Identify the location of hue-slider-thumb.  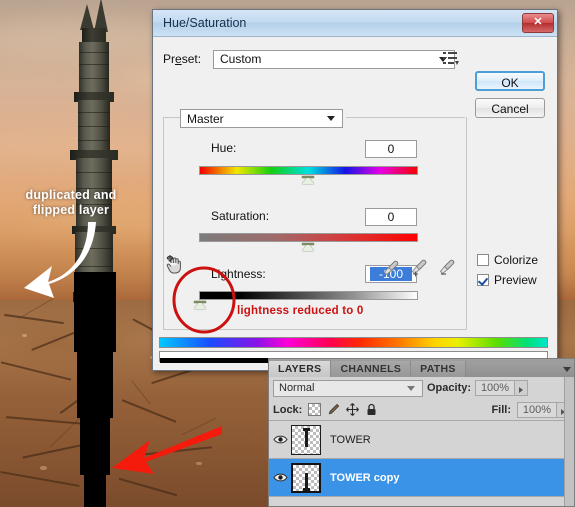
(308, 180).